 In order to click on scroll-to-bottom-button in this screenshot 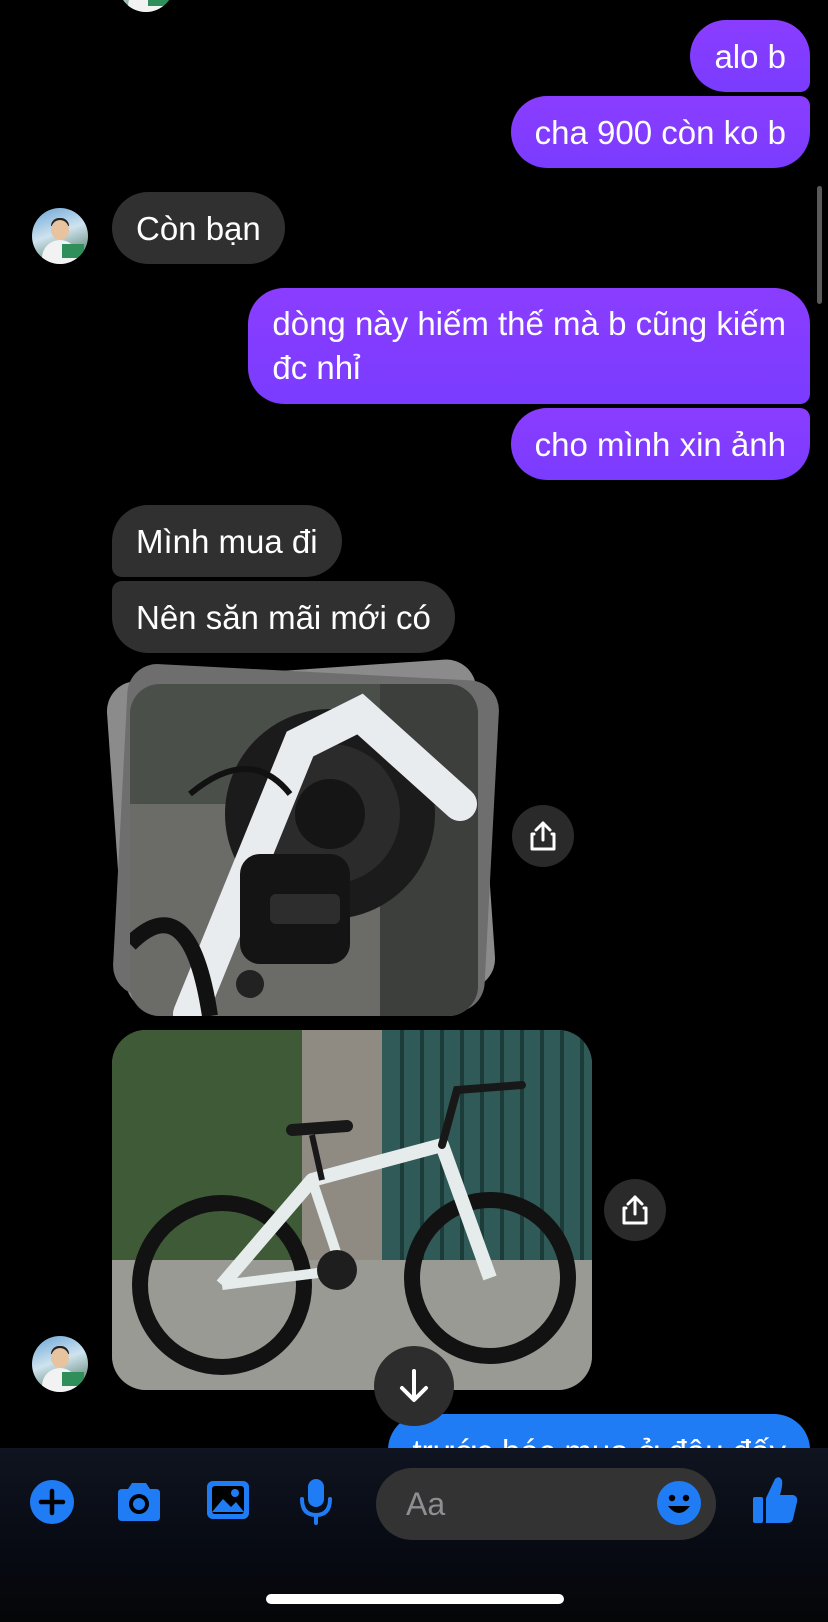, I will do `click(414, 1386)`.